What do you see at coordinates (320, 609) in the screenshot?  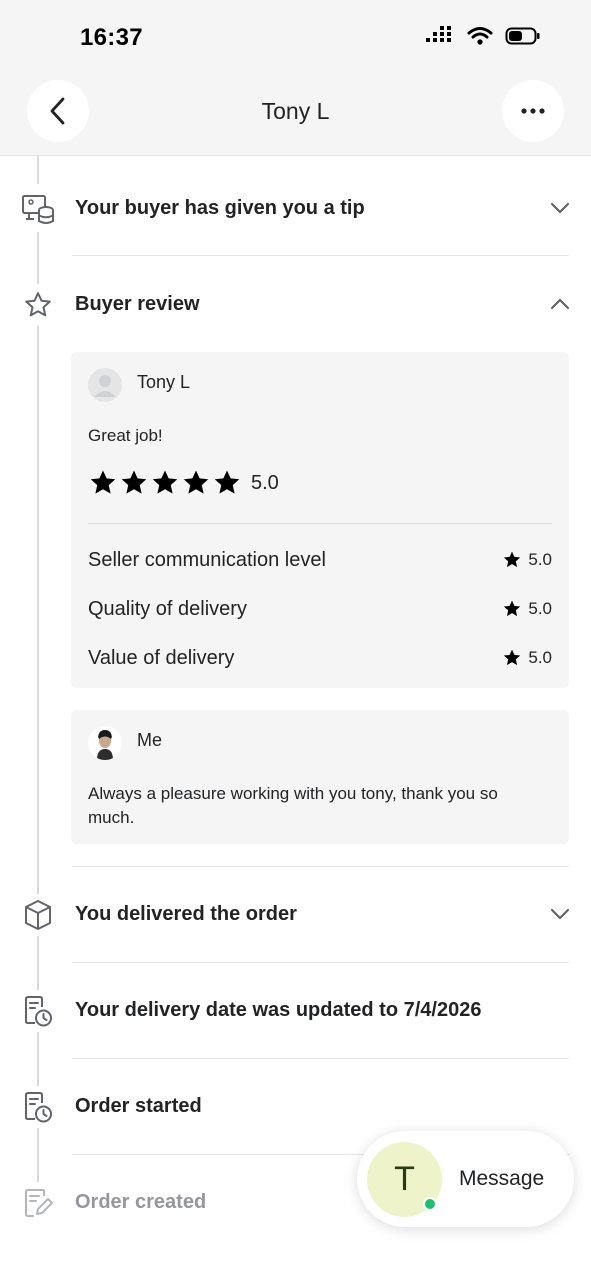 I see `rating-row: Quality of delivery 5.0` at bounding box center [320, 609].